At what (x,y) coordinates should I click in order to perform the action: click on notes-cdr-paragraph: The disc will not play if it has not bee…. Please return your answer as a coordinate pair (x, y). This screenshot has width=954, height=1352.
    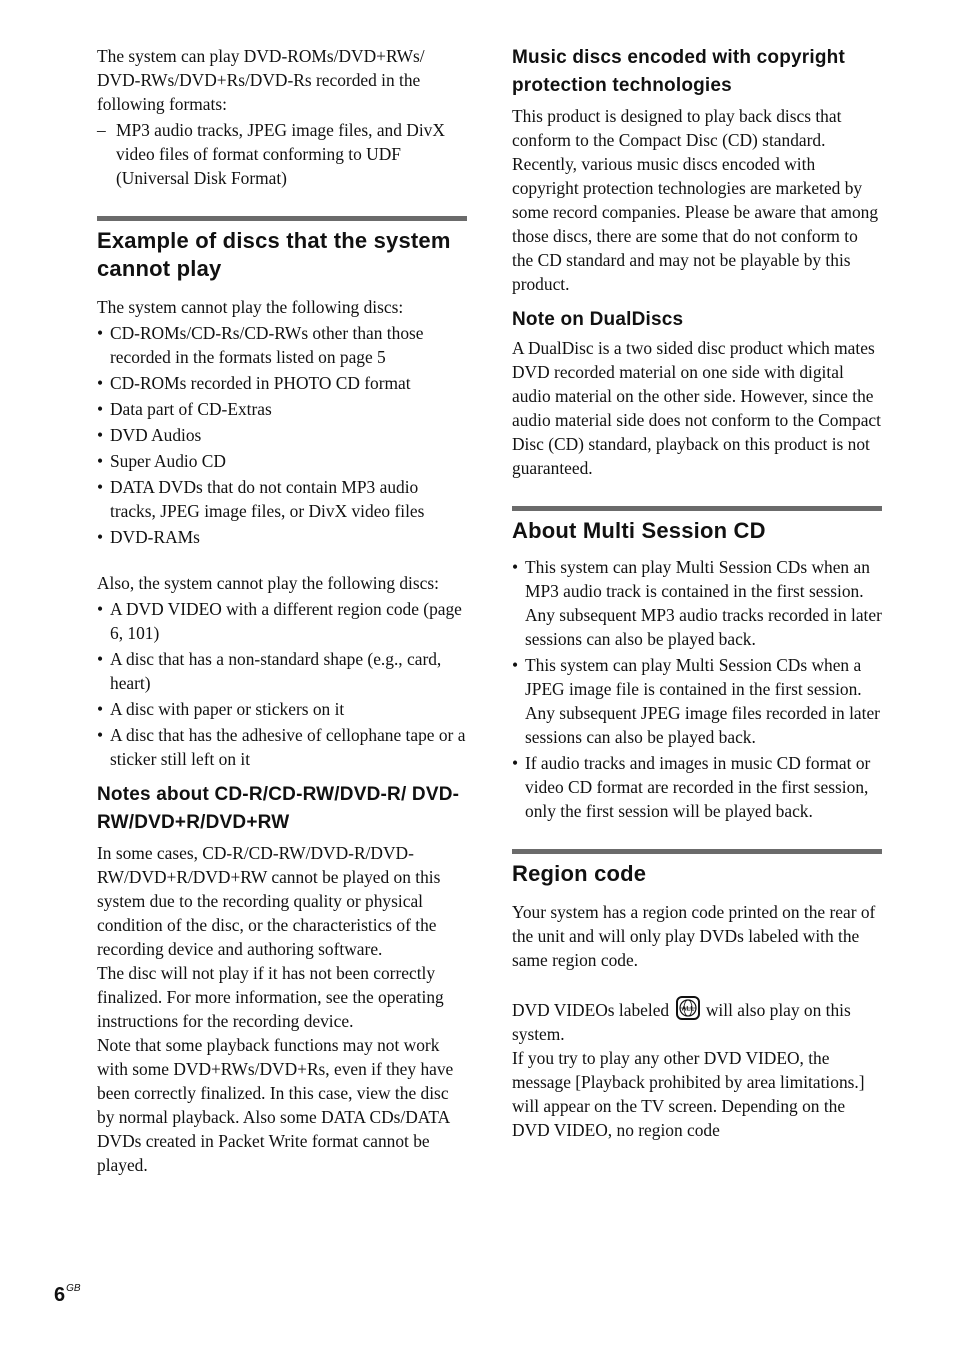
    Looking at the image, I should click on (270, 997).